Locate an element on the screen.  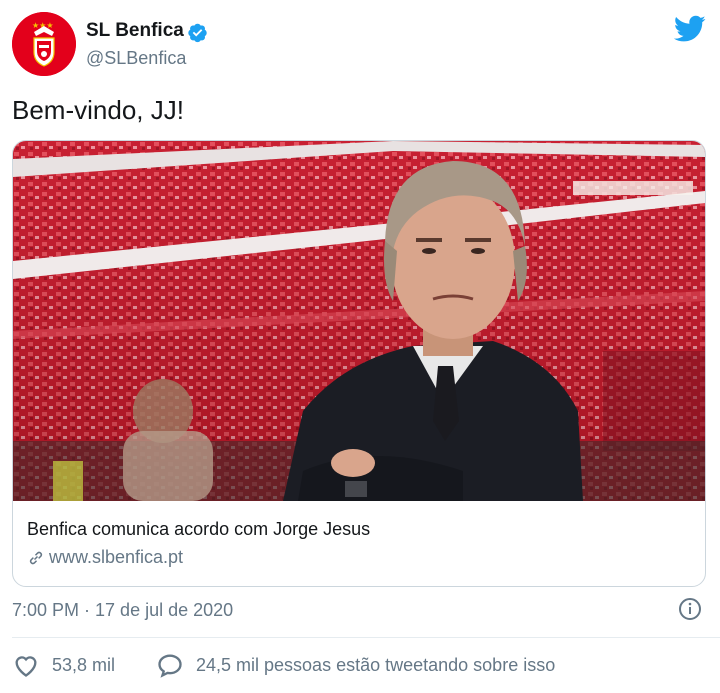
author-handle: @SLBenfica is located at coordinates (136, 58).